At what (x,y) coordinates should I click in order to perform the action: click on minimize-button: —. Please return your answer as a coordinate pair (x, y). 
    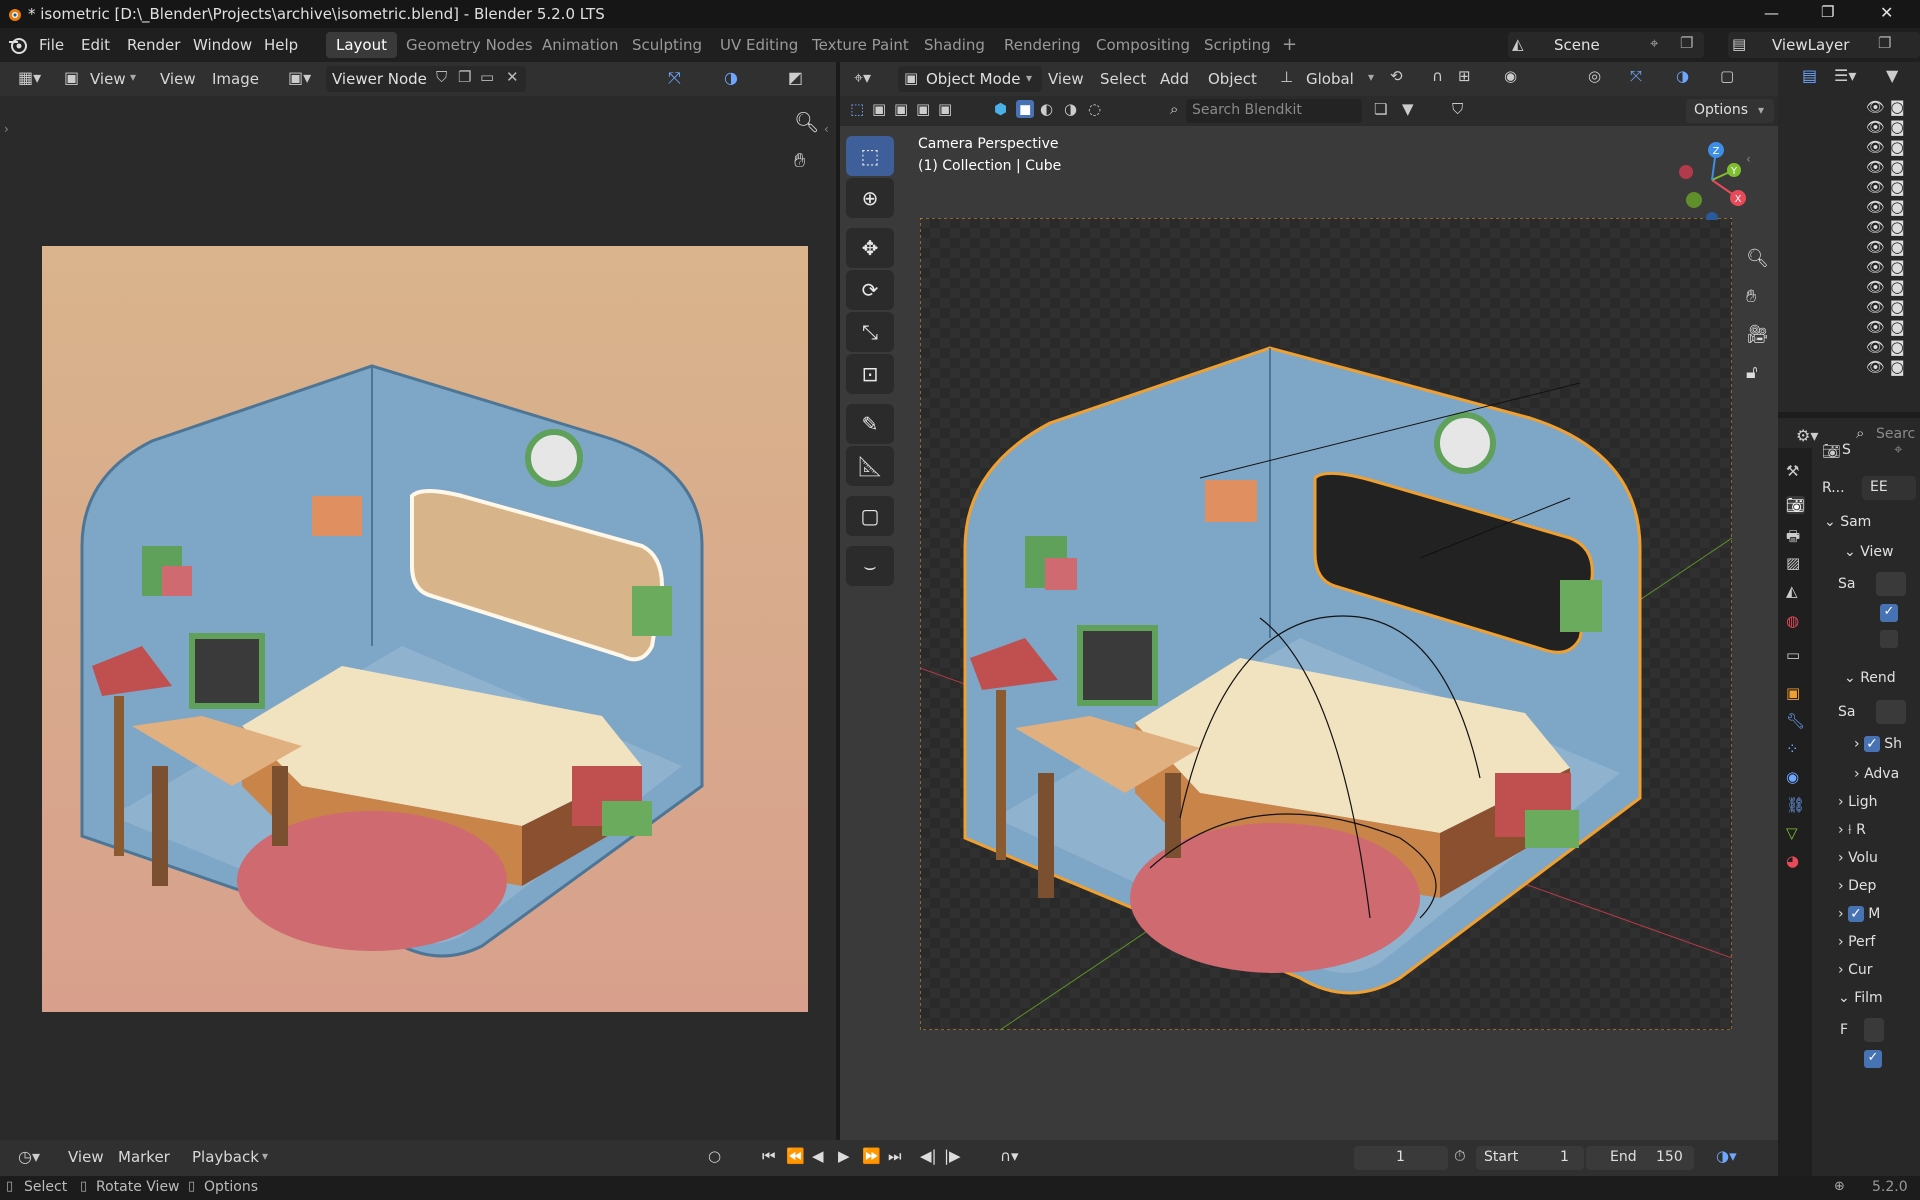
    Looking at the image, I should click on (1771, 13).